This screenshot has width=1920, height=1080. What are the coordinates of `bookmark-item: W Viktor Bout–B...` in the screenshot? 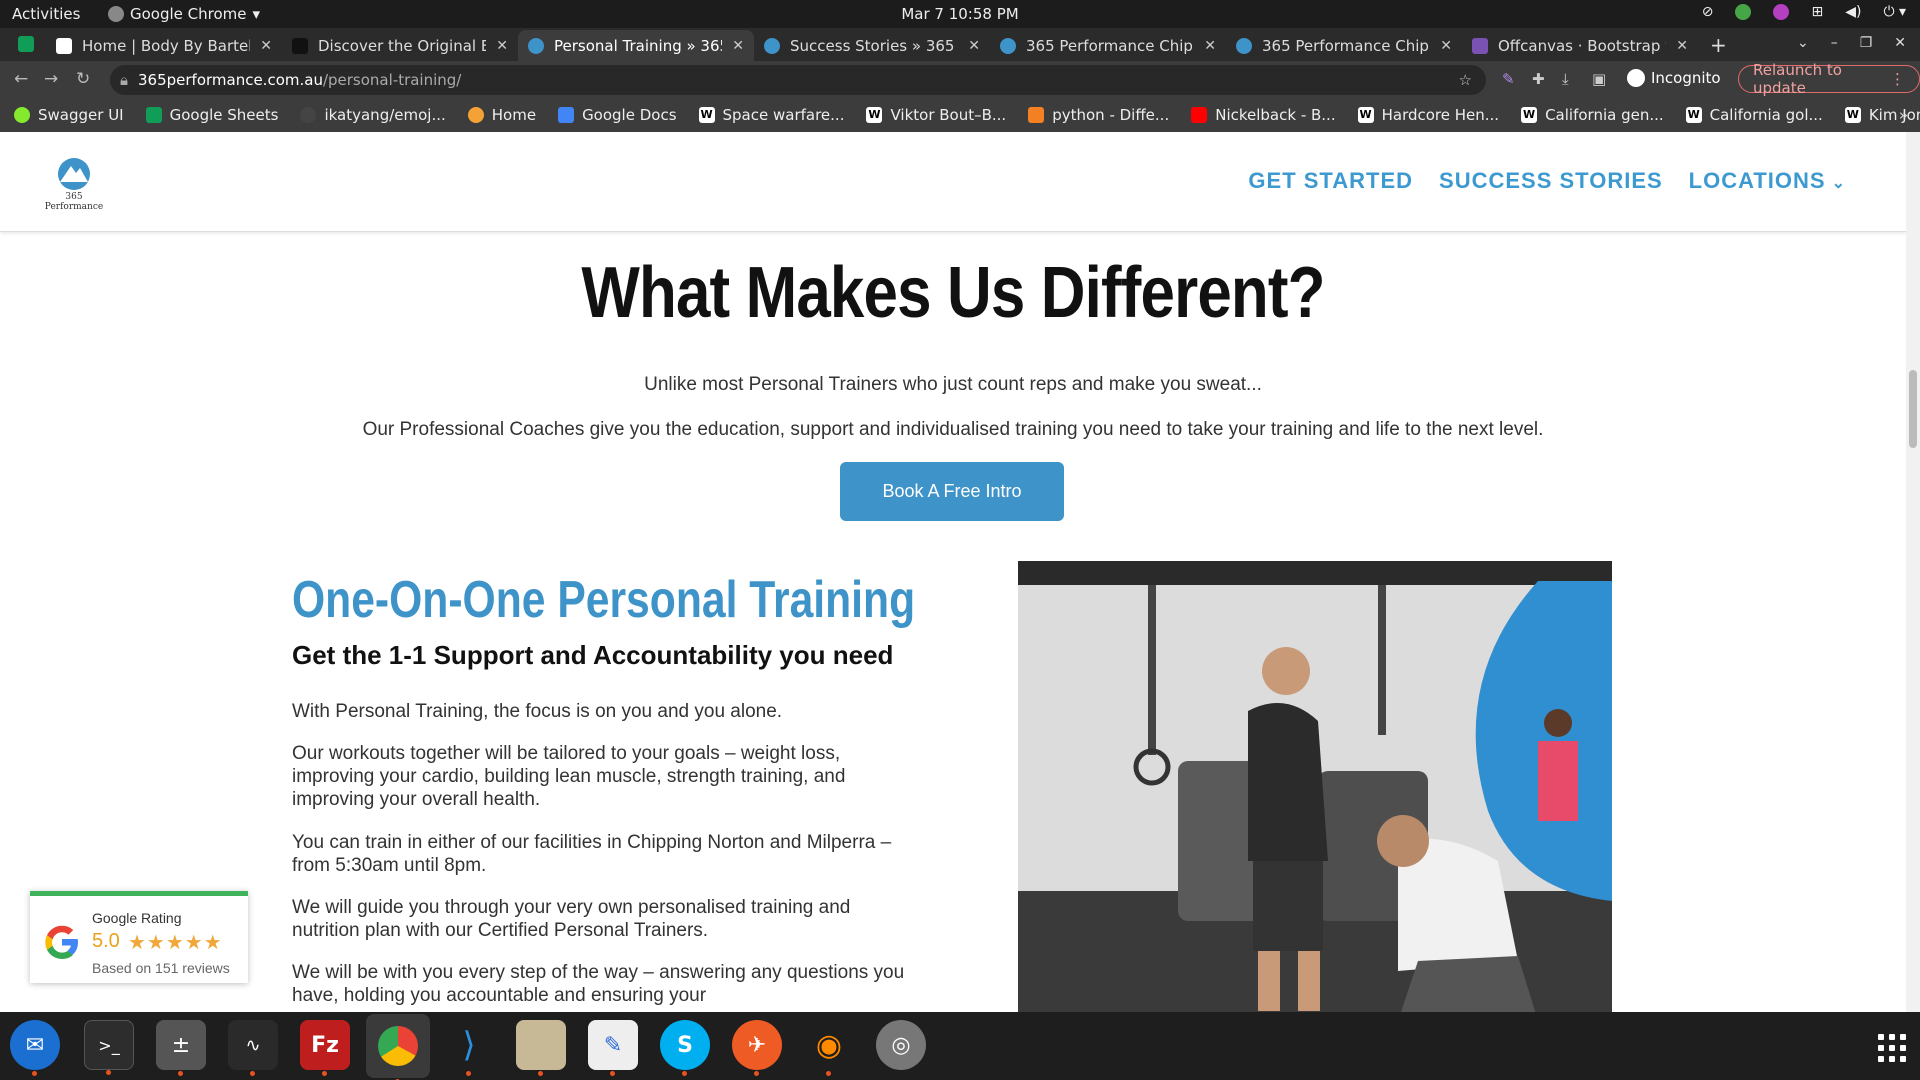 It's located at (936, 115).